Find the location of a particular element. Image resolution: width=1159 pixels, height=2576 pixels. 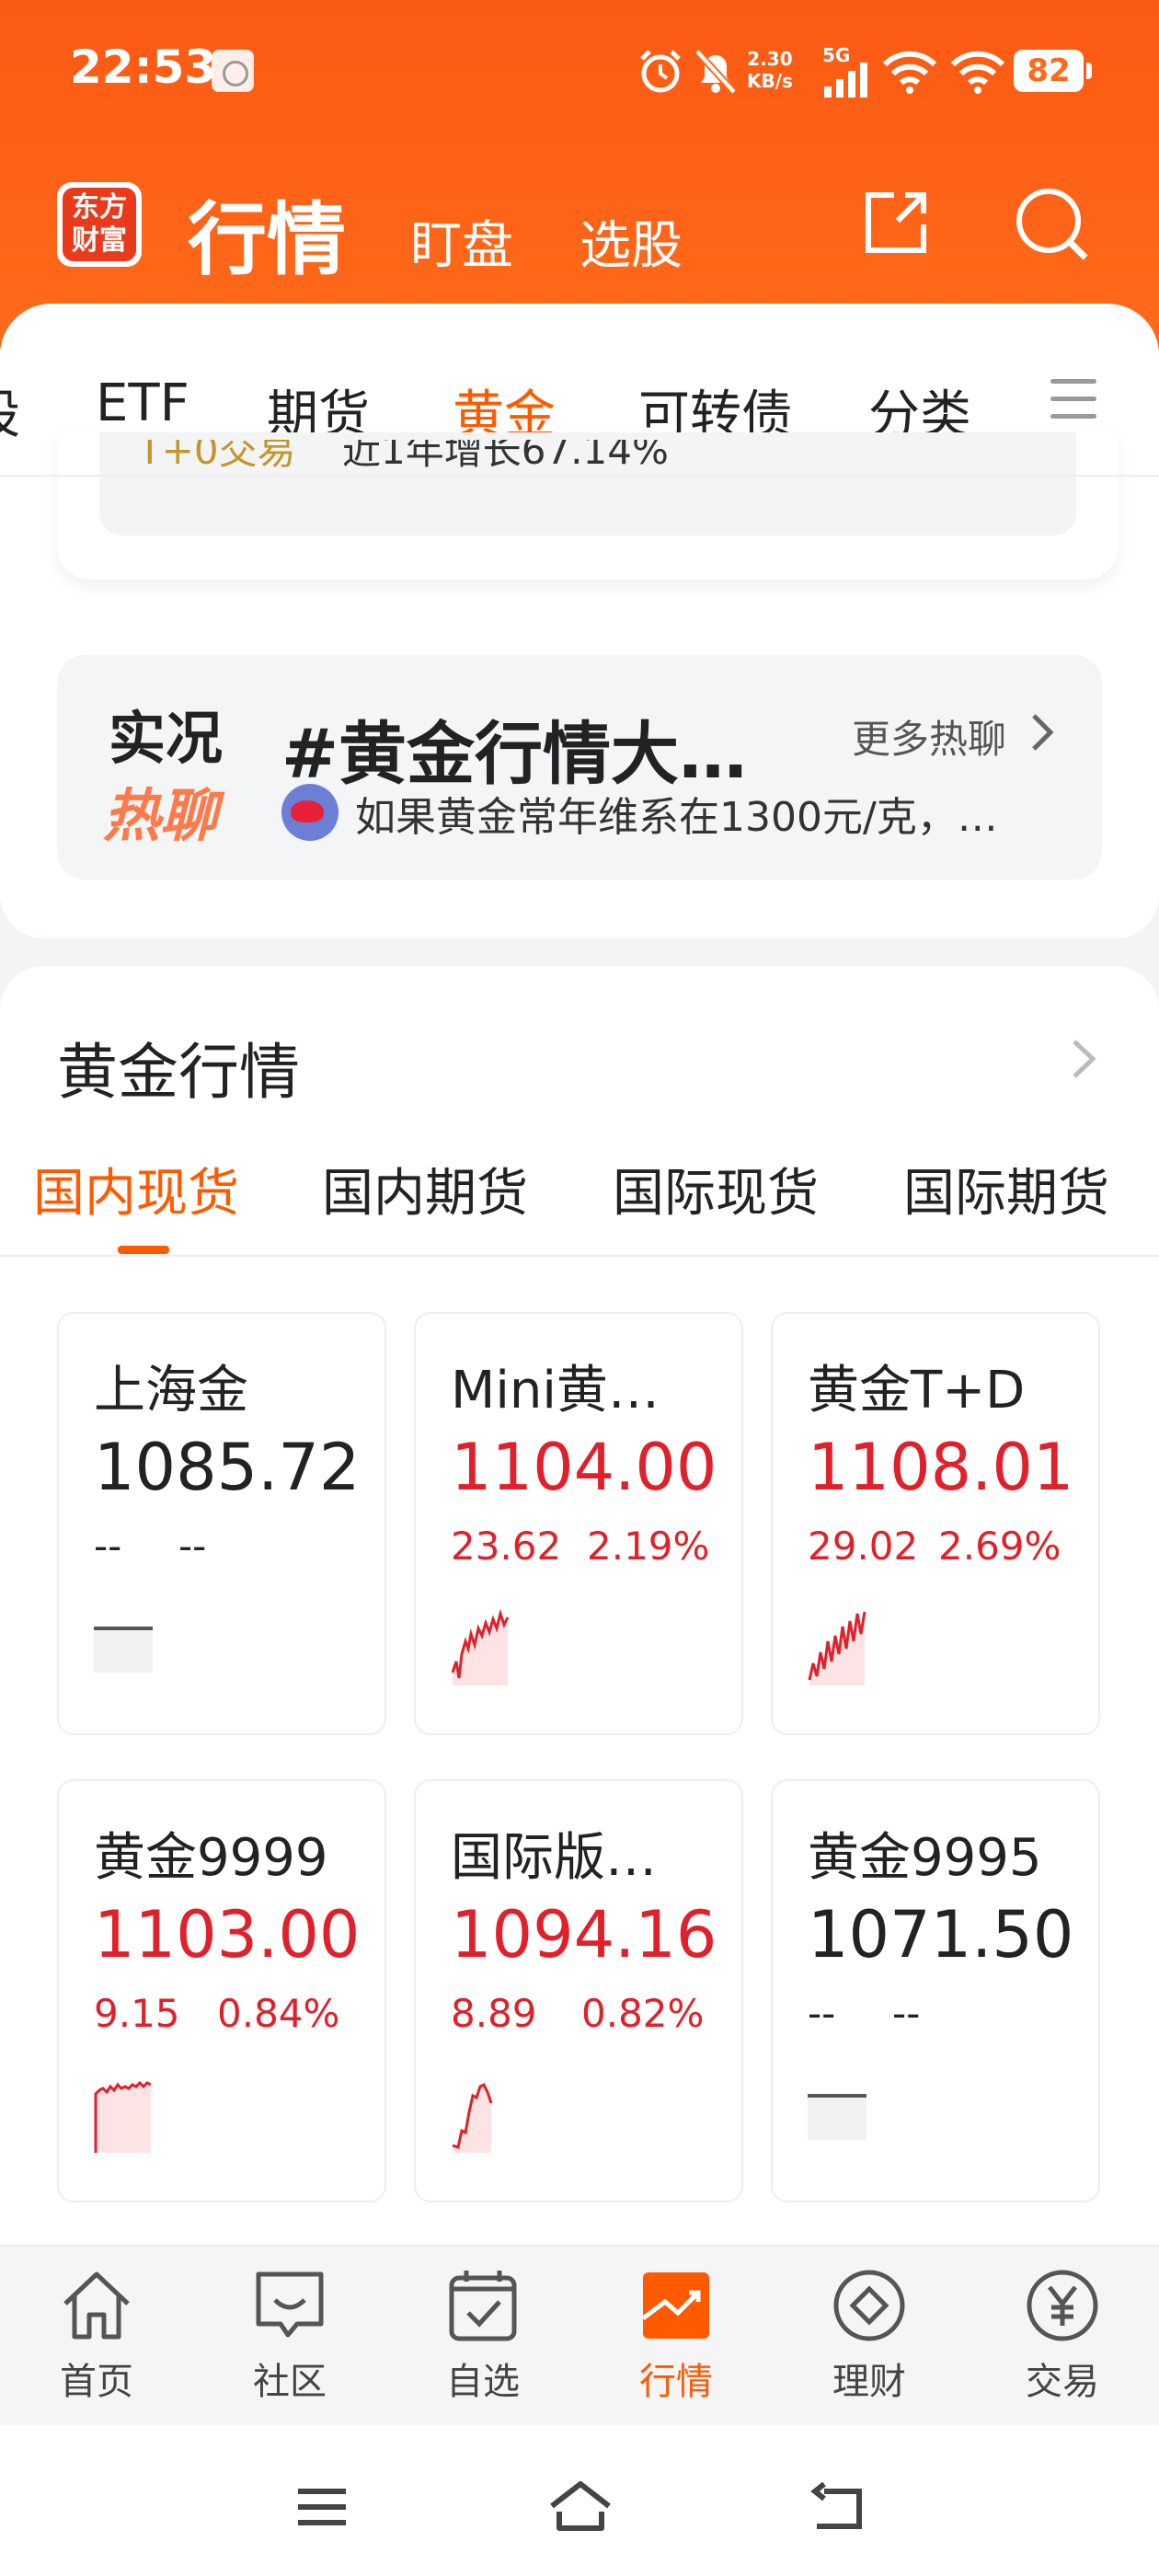

bell-muted-icon is located at coordinates (715, 72).